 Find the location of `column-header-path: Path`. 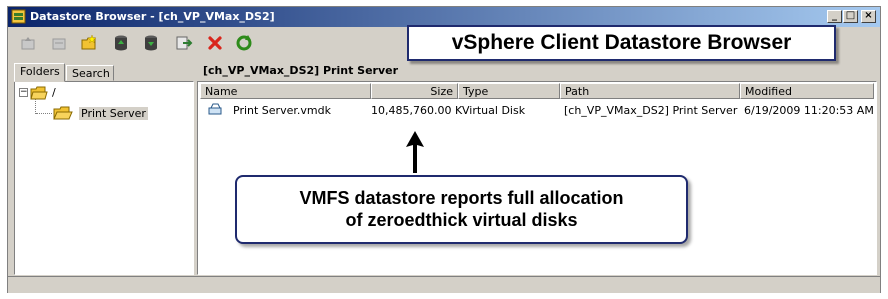

column-header-path: Path is located at coordinates (650, 91).